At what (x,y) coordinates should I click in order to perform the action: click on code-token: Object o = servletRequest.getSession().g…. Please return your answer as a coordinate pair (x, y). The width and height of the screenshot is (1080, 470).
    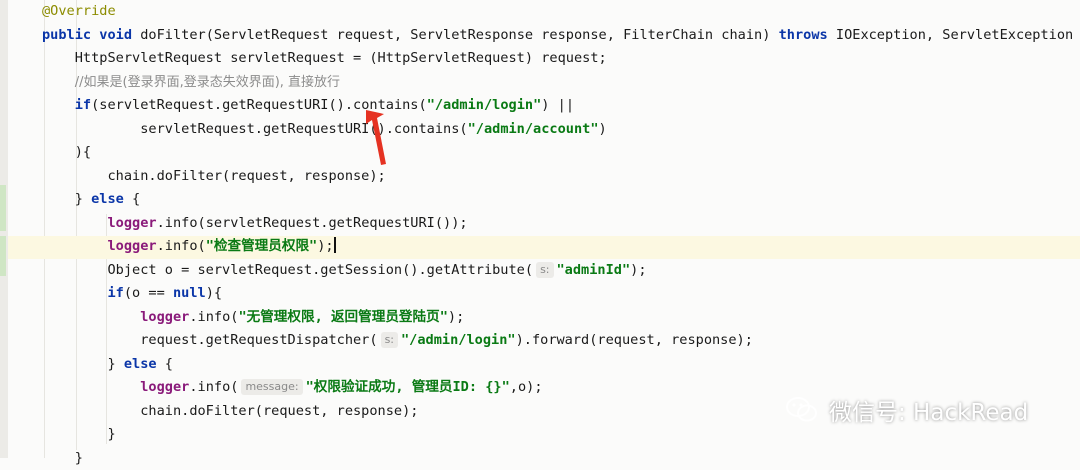
    Looking at the image, I should click on (287, 270).